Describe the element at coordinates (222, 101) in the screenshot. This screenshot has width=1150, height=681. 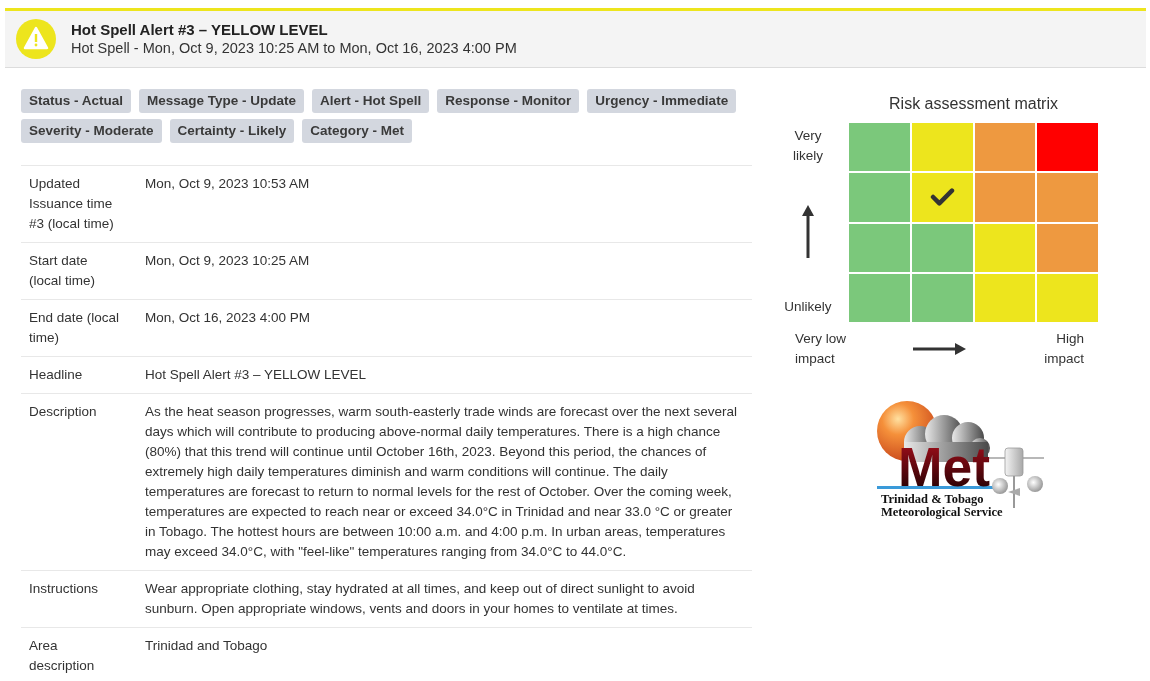
I see `alert-tag: Message Type - Update` at that location.